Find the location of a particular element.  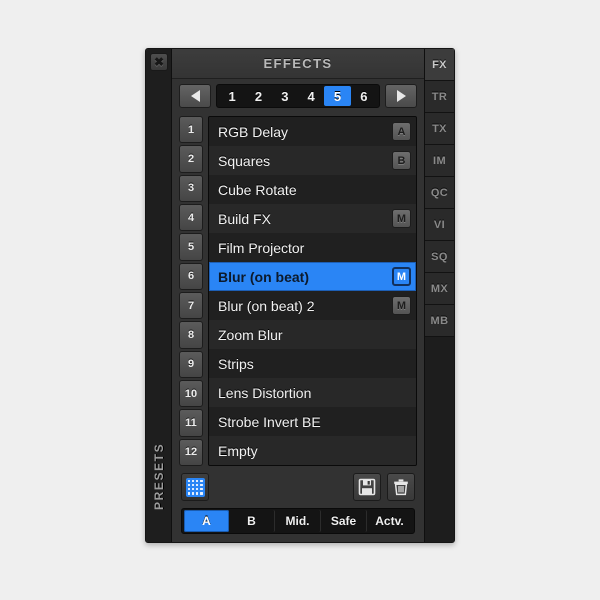

effect-row-label: Squares is located at coordinates (244, 160).